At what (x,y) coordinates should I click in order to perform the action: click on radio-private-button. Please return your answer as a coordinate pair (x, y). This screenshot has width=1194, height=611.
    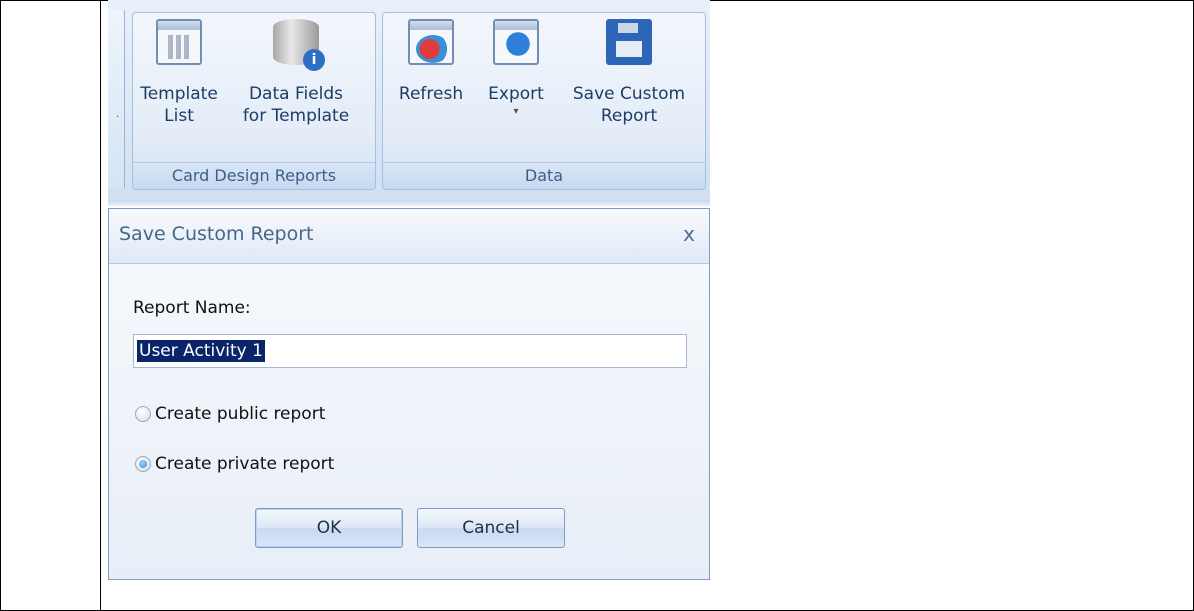
    Looking at the image, I should click on (143, 464).